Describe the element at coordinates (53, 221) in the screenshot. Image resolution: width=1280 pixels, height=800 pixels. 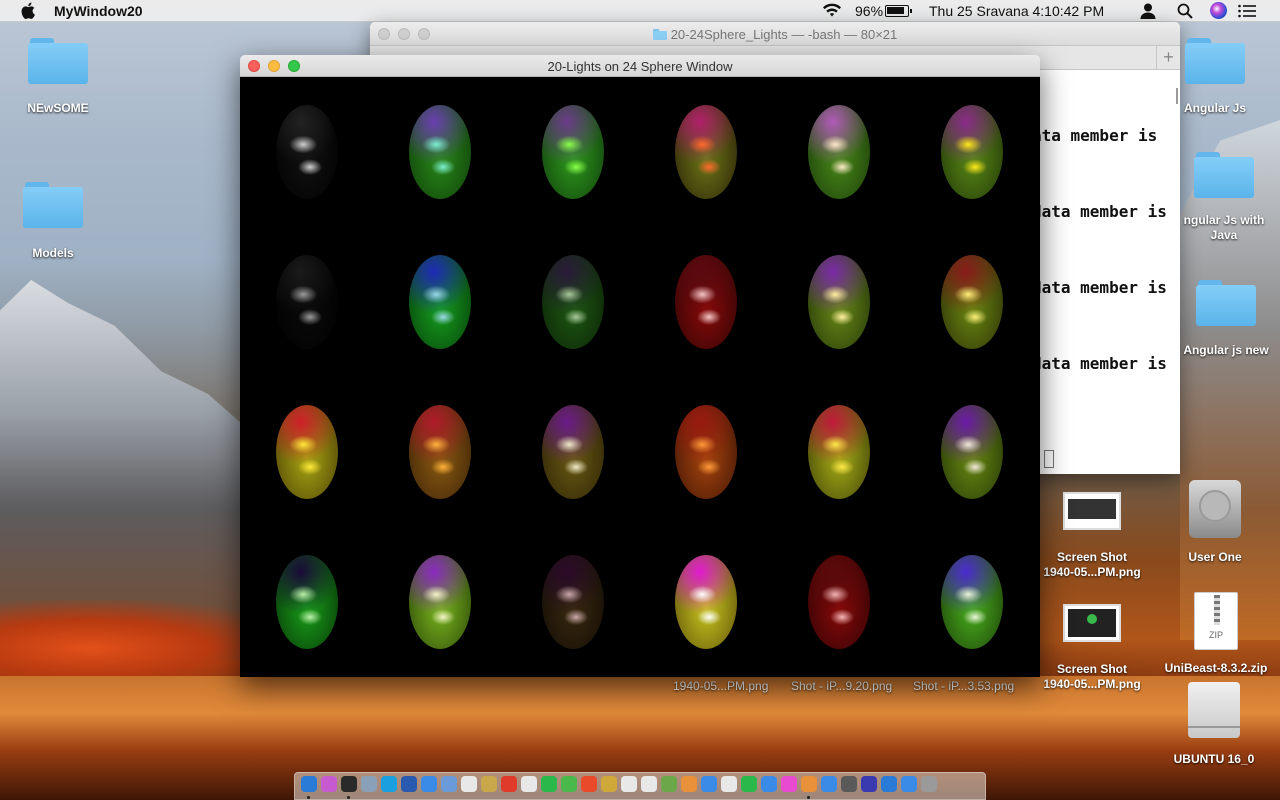
I see `desktop-folder-models: Models` at that location.